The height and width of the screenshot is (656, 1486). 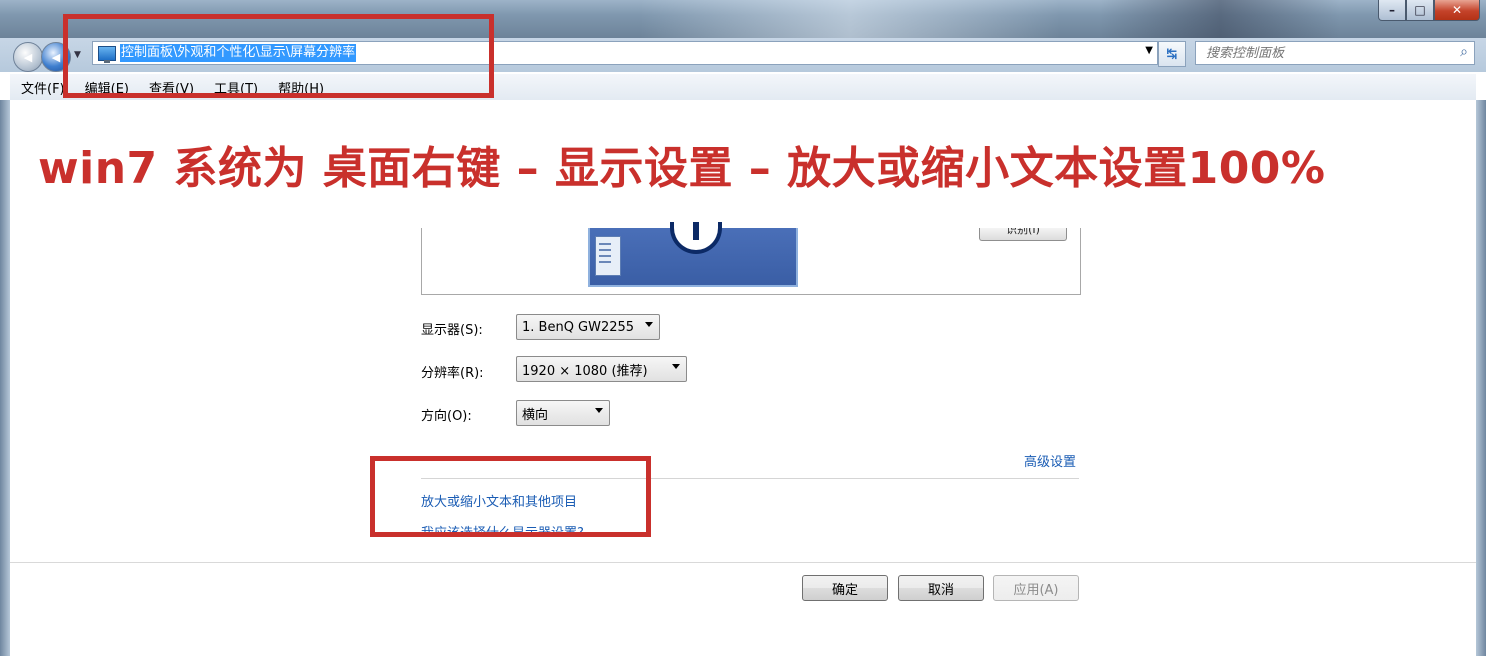 What do you see at coordinates (446, 416) in the screenshot?
I see `orientation-label: 方向(O):` at bounding box center [446, 416].